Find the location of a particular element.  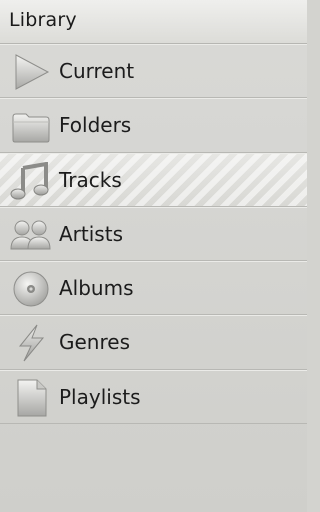

menu-item-artists: Artists is located at coordinates (153, 234).